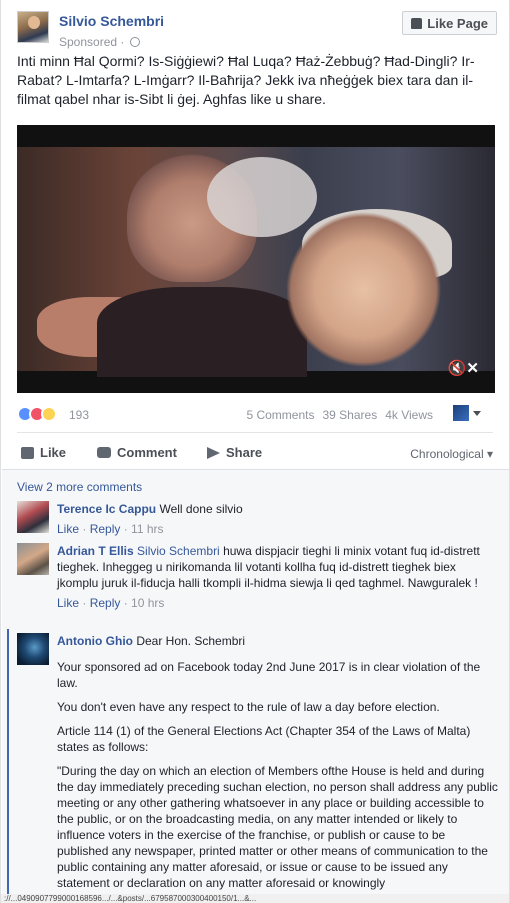 The image size is (510, 903). Describe the element at coordinates (213, 452) in the screenshot. I see `share-icon` at that location.